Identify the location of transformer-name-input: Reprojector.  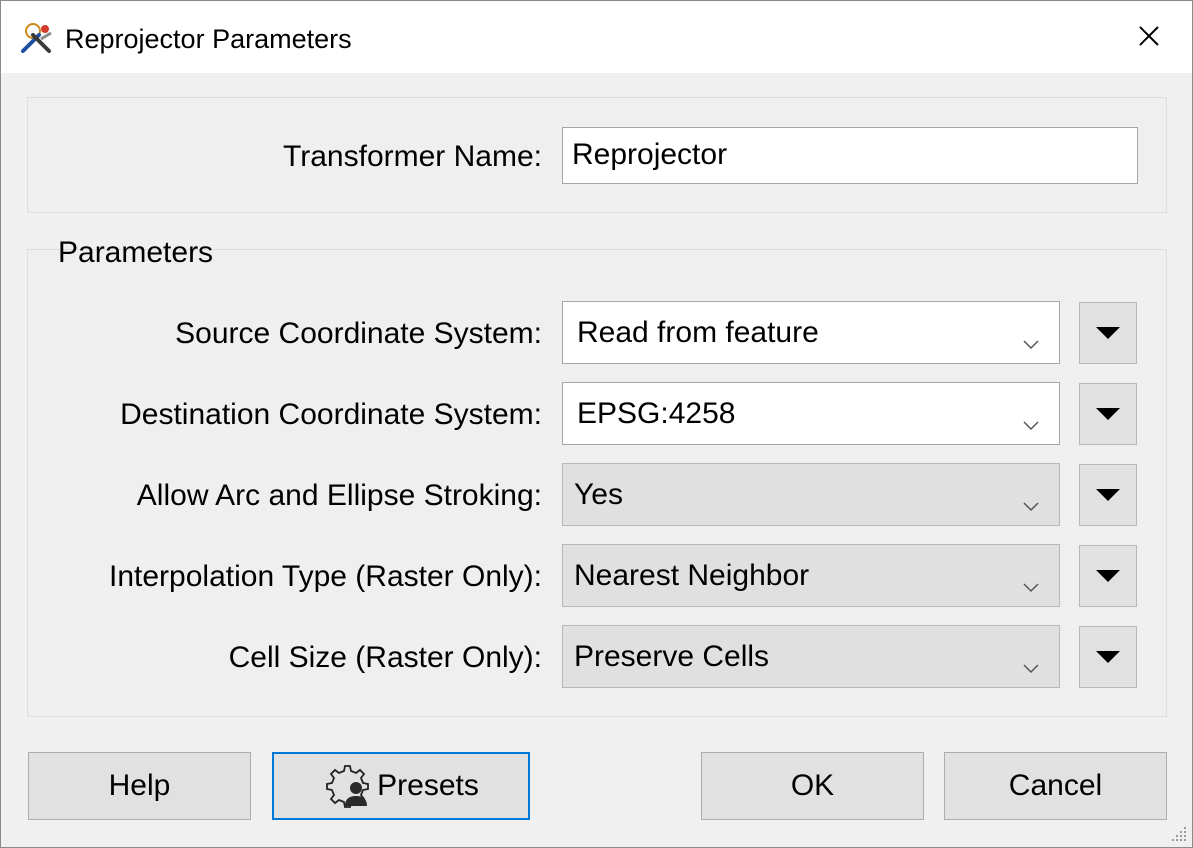
(850, 155).